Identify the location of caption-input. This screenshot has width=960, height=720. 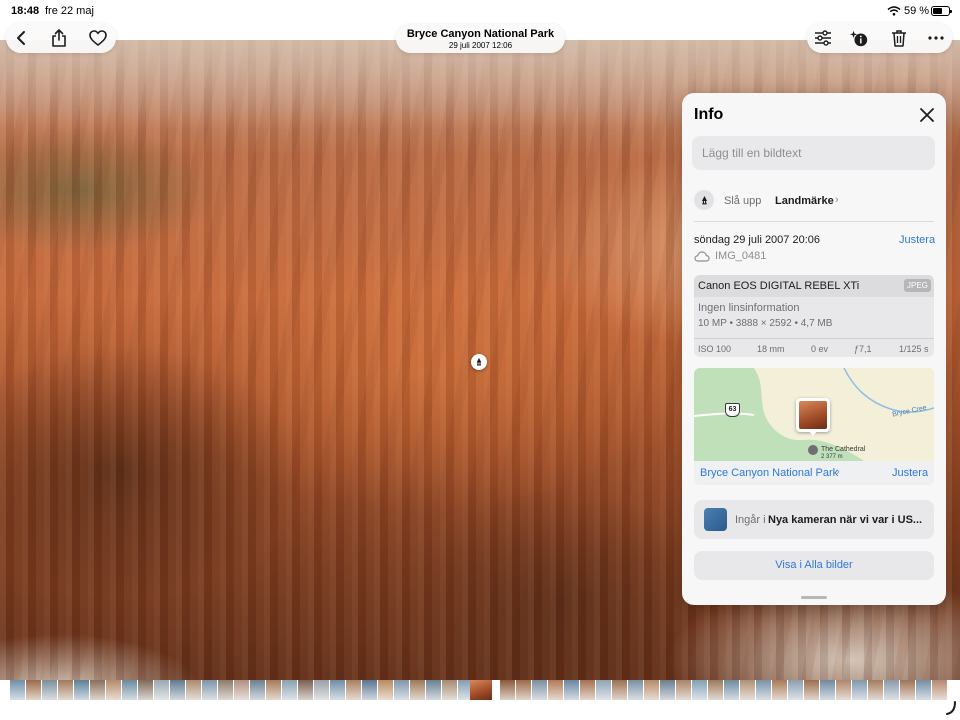
(813, 153).